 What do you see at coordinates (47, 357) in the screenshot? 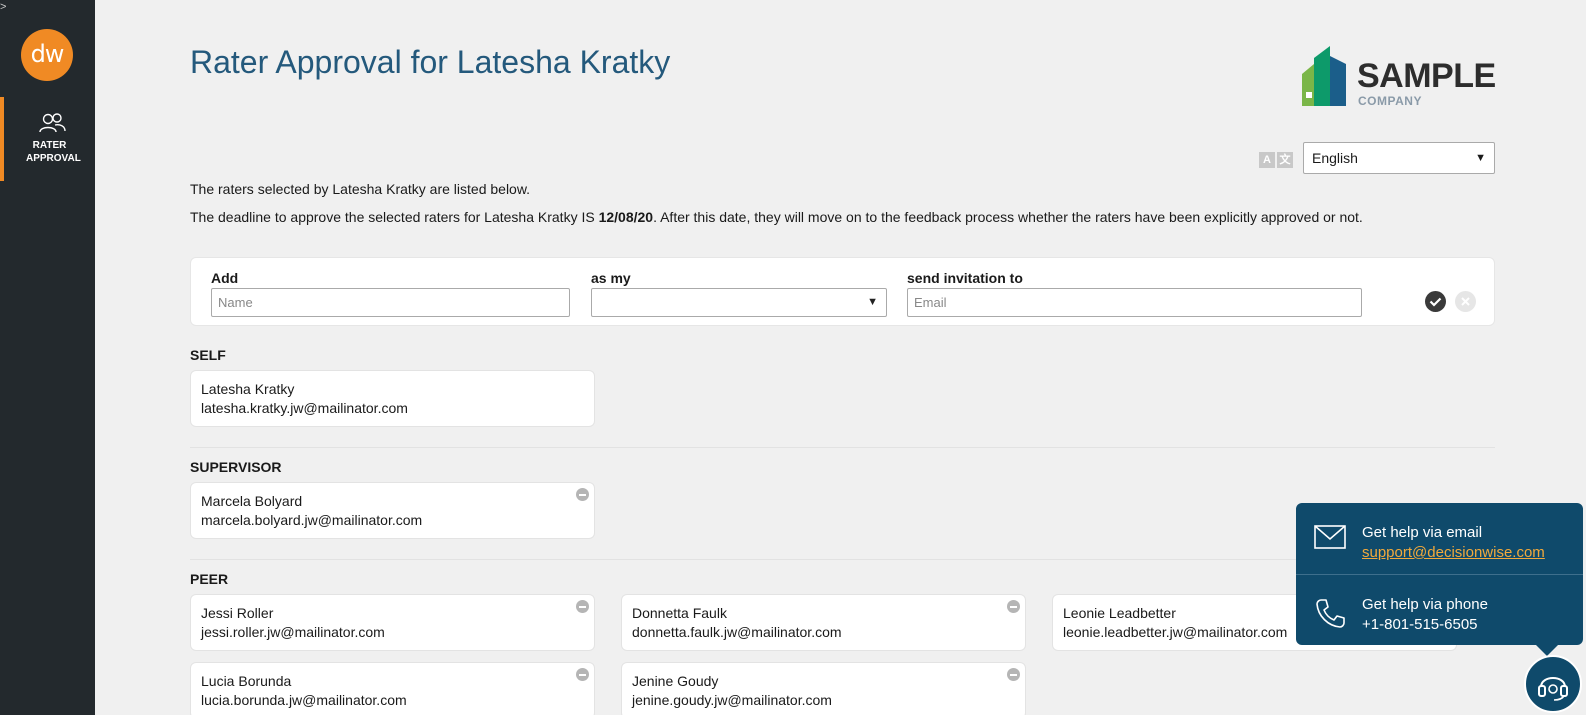
I see `sidebar: > dw RATER APPROVAL` at bounding box center [47, 357].